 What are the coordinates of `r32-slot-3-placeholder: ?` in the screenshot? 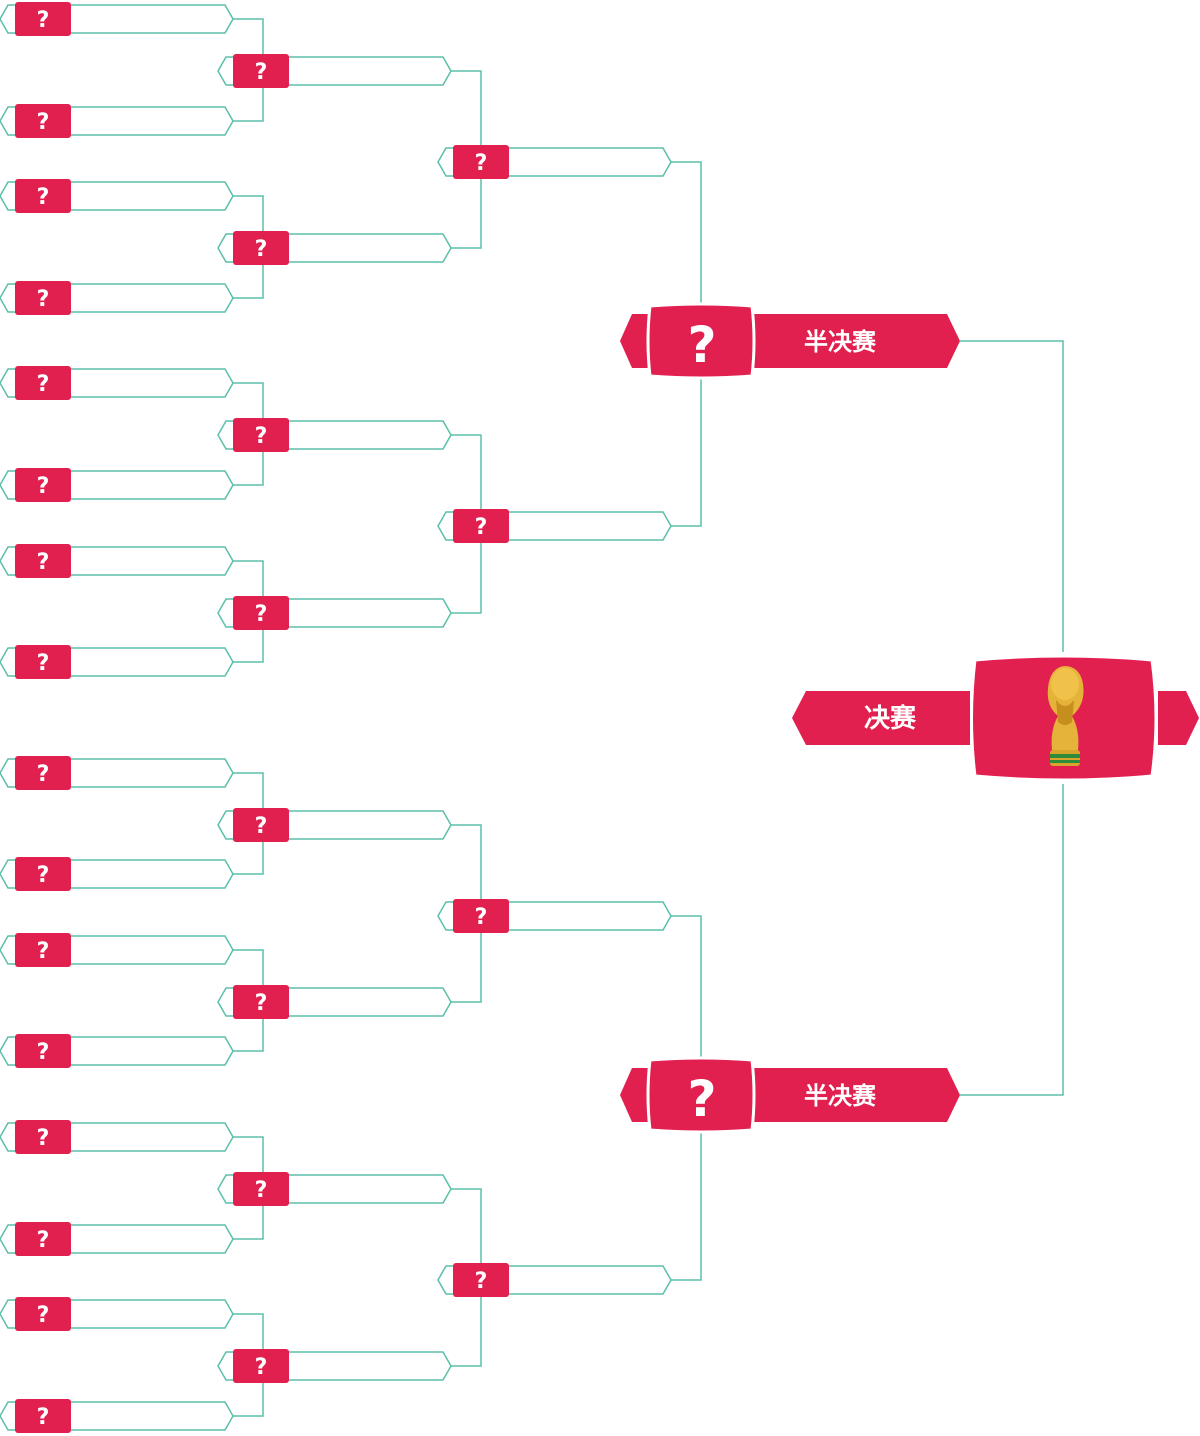 It's located at (43, 197).